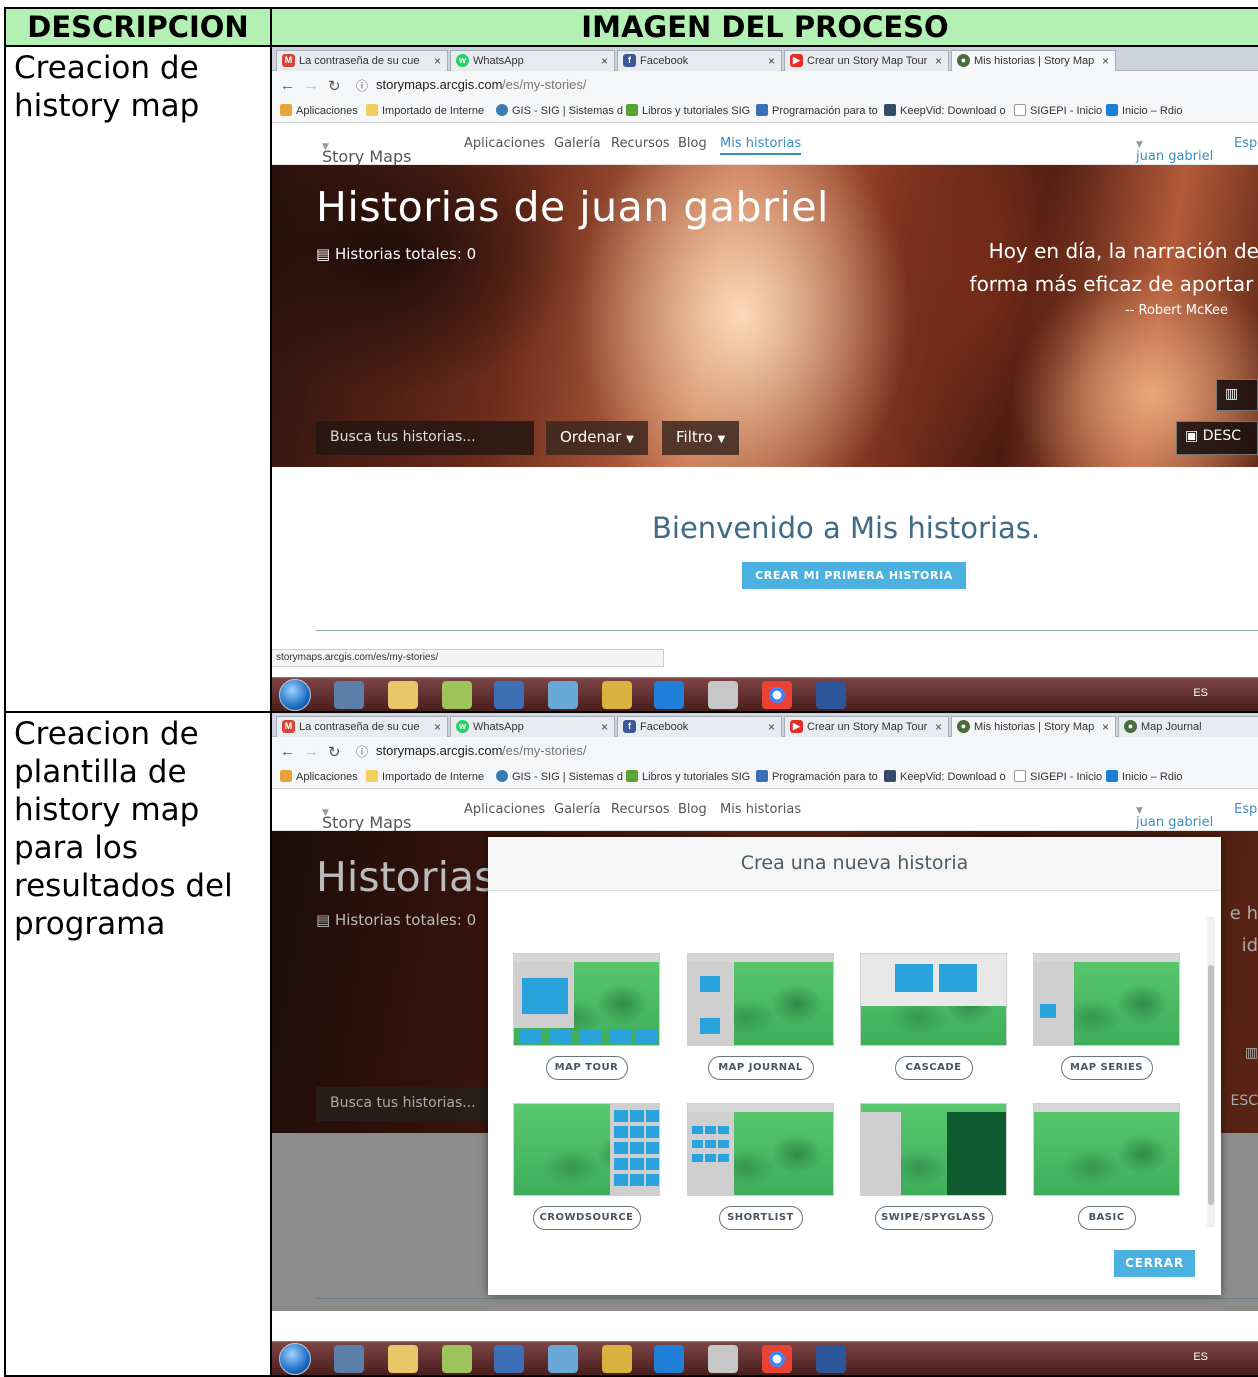 This screenshot has height=1377, width=1258. What do you see at coordinates (586, 1068) in the screenshot?
I see `map-tour-button: MAP TOUR` at bounding box center [586, 1068].